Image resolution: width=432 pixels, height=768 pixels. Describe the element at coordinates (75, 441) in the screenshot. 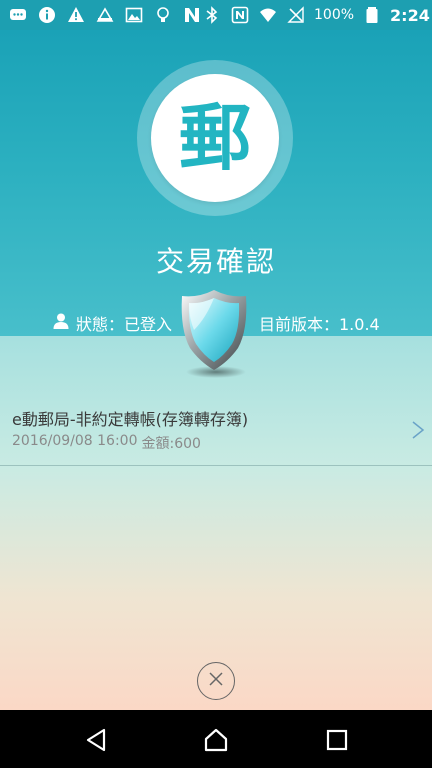

I see `transaction-datetime: 2016/09/08 16:00` at that location.